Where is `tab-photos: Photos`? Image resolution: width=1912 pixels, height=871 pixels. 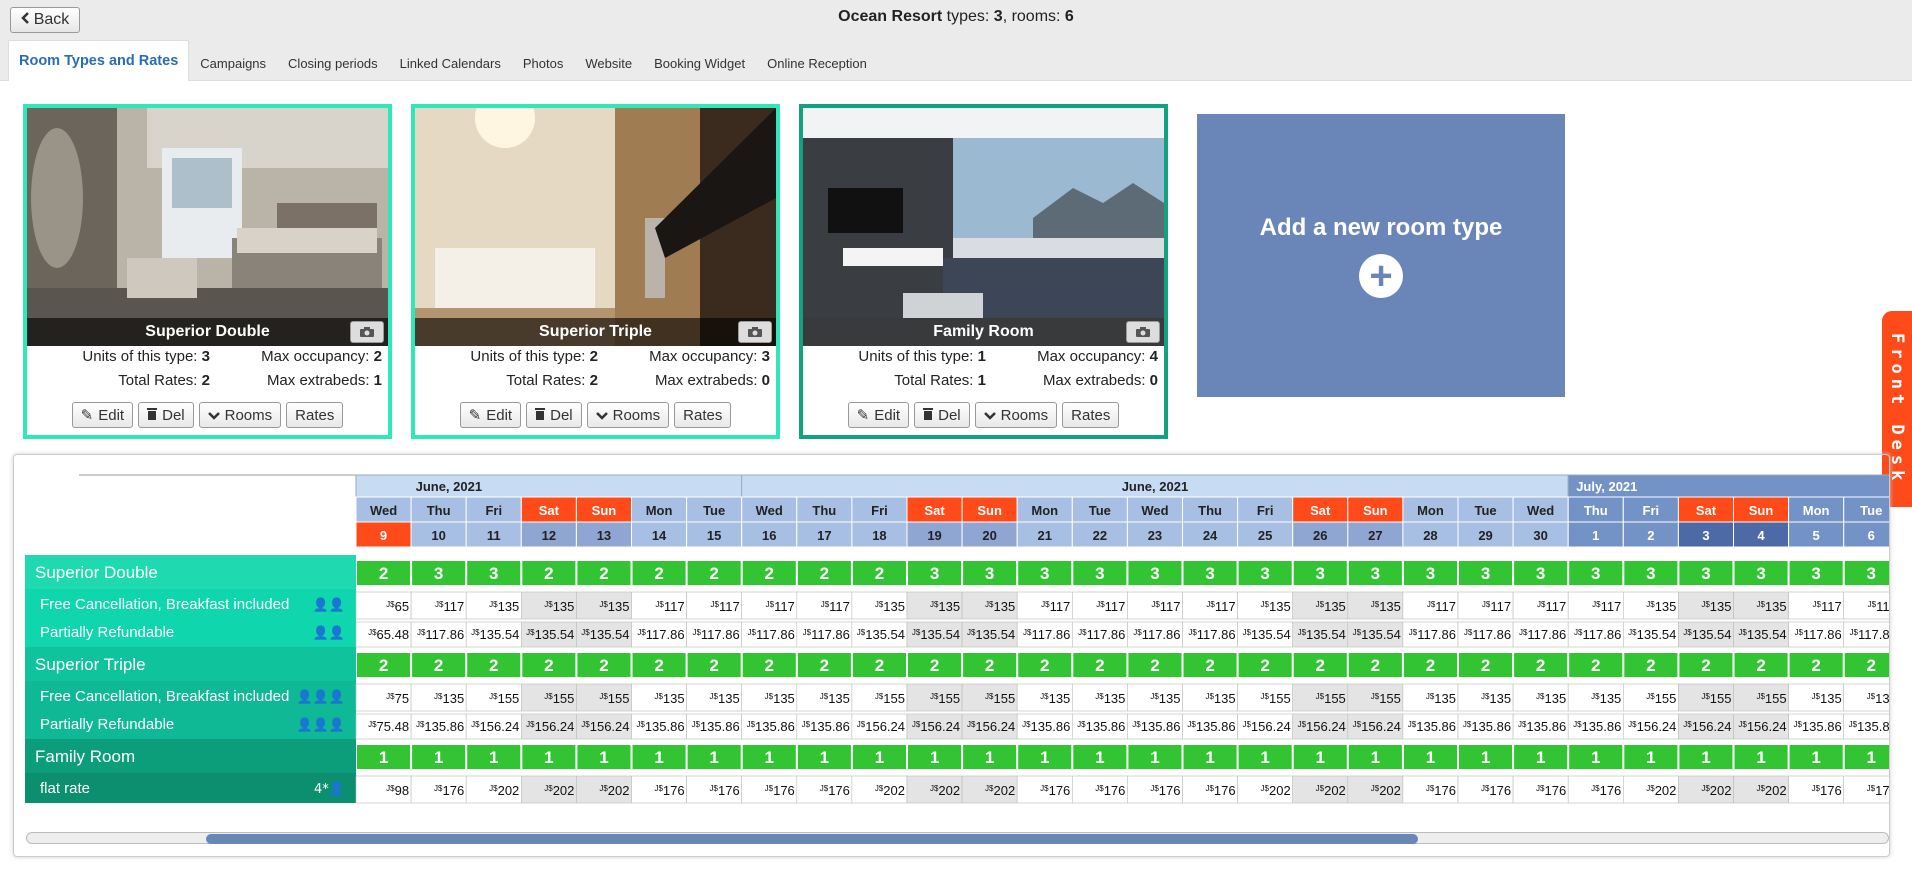 tab-photos: Photos is located at coordinates (543, 63).